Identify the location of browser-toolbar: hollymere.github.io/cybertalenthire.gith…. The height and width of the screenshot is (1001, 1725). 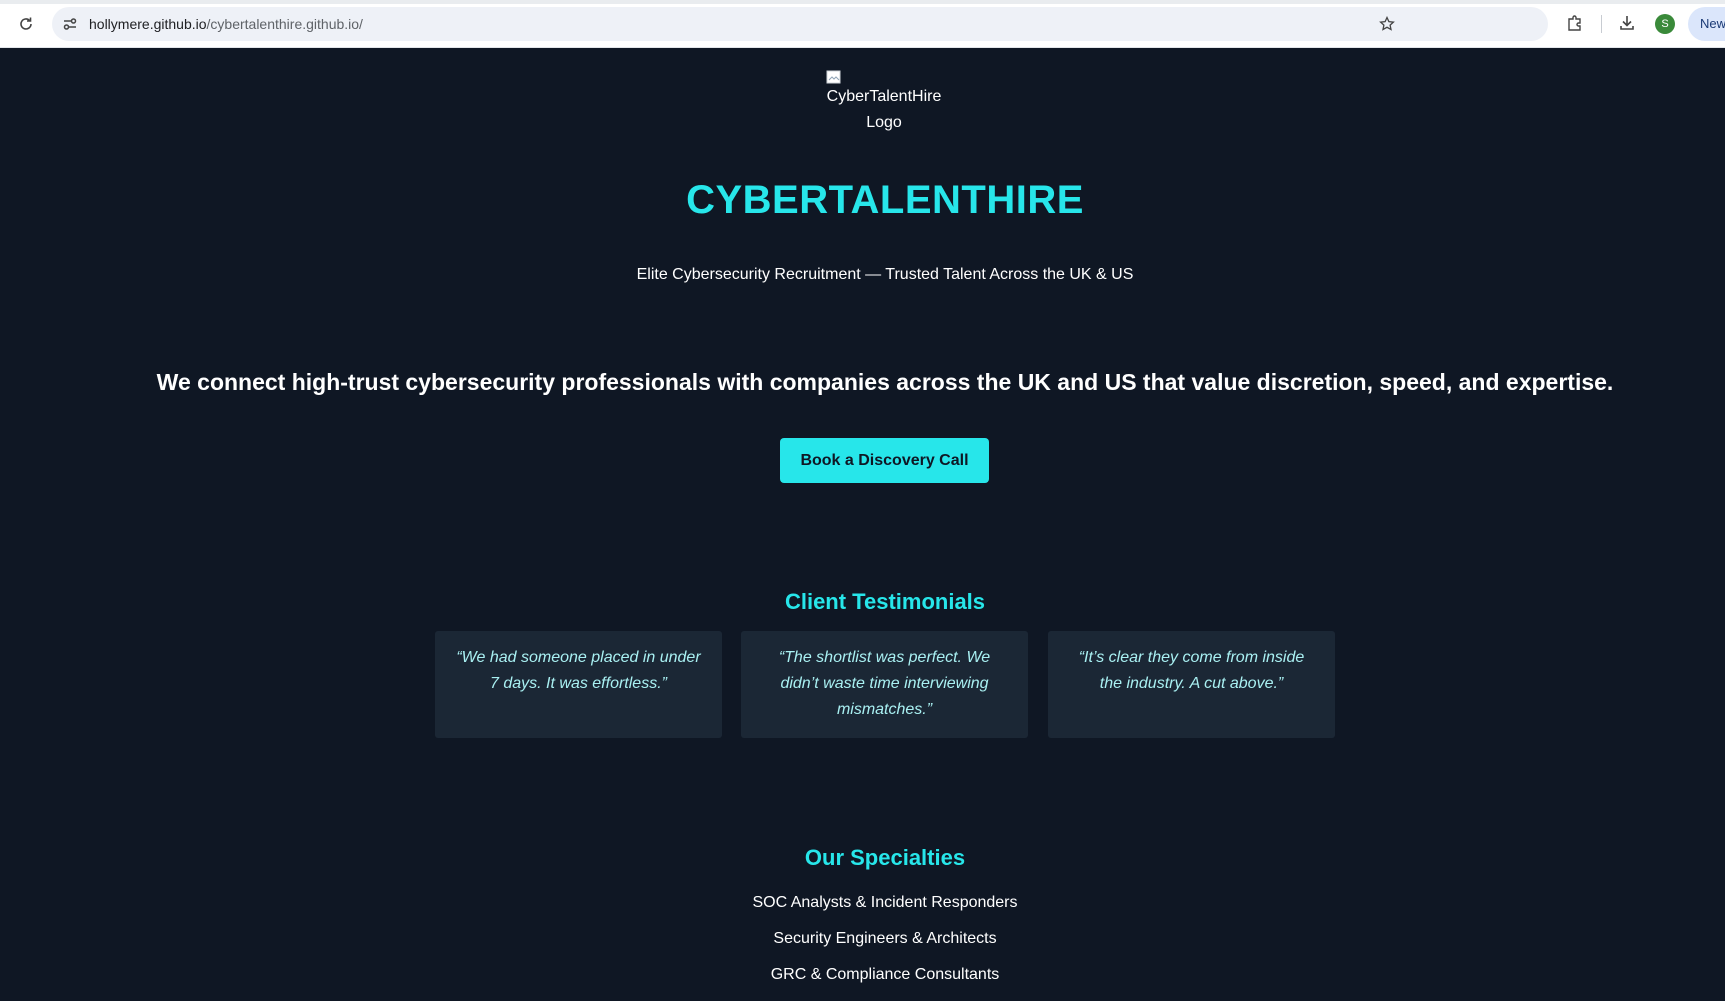
(862, 24).